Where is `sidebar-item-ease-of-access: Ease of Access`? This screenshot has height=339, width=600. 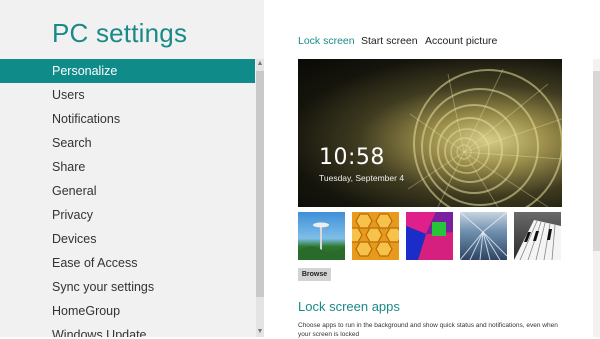 sidebar-item-ease-of-access: Ease of Access is located at coordinates (127, 263).